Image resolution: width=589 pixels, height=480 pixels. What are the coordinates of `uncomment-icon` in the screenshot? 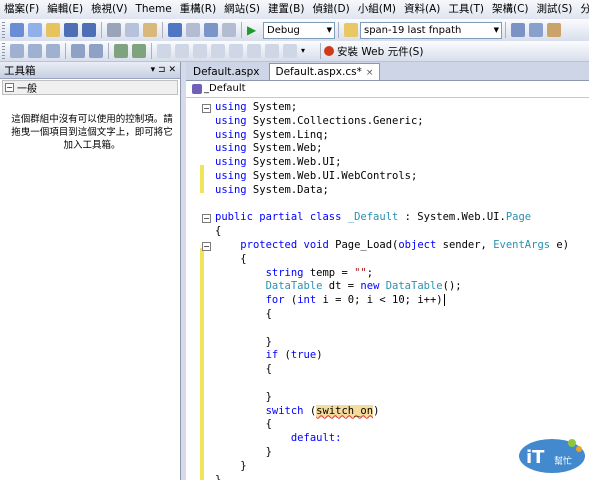 It's located at (139, 51).